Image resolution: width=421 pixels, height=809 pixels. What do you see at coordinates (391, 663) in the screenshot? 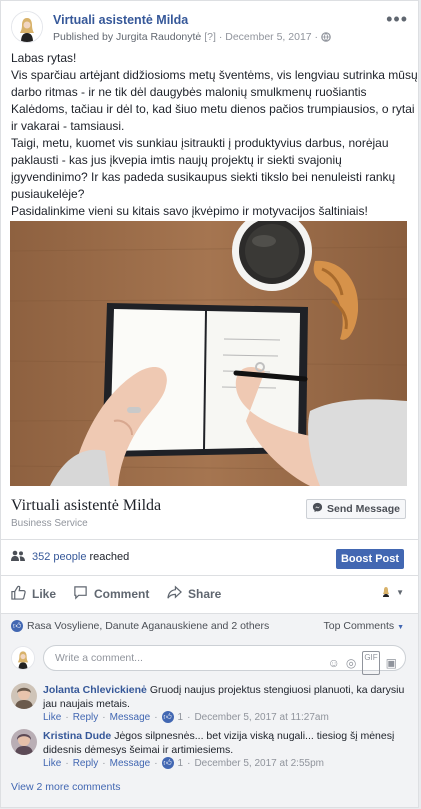
I see `sticker-icon: ▣` at bounding box center [391, 663].